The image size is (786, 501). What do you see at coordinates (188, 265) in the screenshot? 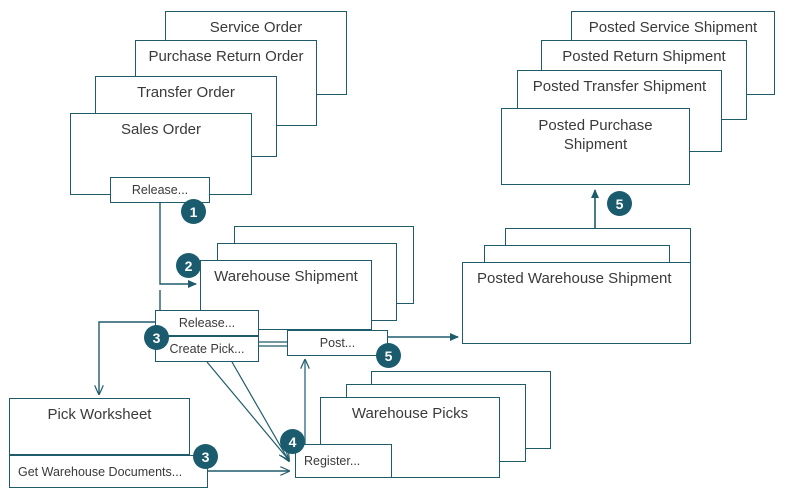
I see `step-badge-2-warehouse-shipment: 2` at bounding box center [188, 265].